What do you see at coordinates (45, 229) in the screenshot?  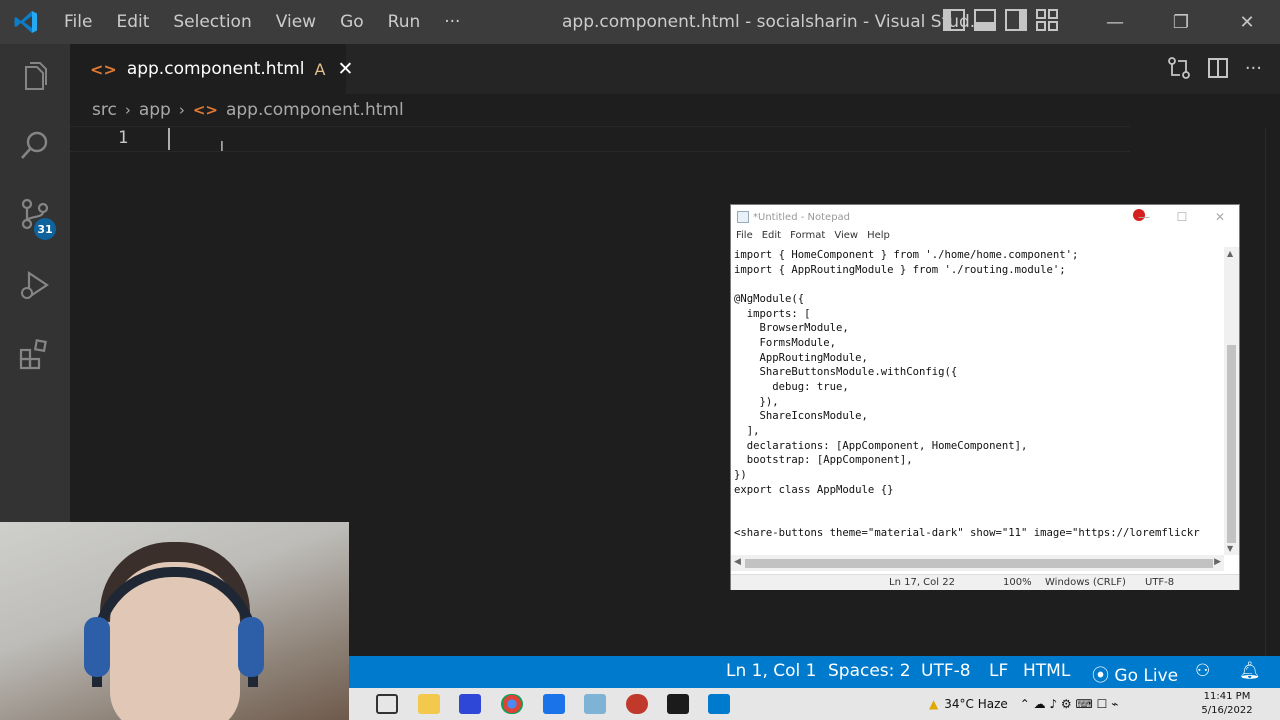 I see `scm-badge: 31` at bounding box center [45, 229].